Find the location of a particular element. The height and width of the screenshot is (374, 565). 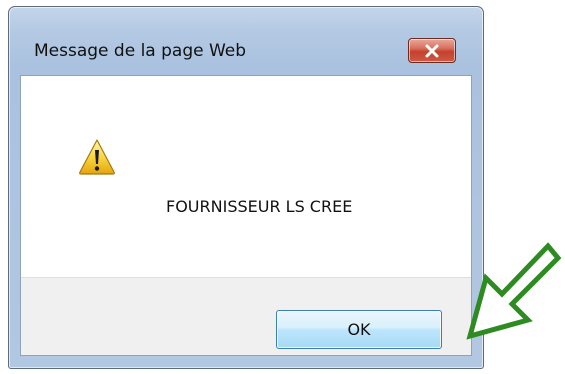

close-icon is located at coordinates (432, 50).